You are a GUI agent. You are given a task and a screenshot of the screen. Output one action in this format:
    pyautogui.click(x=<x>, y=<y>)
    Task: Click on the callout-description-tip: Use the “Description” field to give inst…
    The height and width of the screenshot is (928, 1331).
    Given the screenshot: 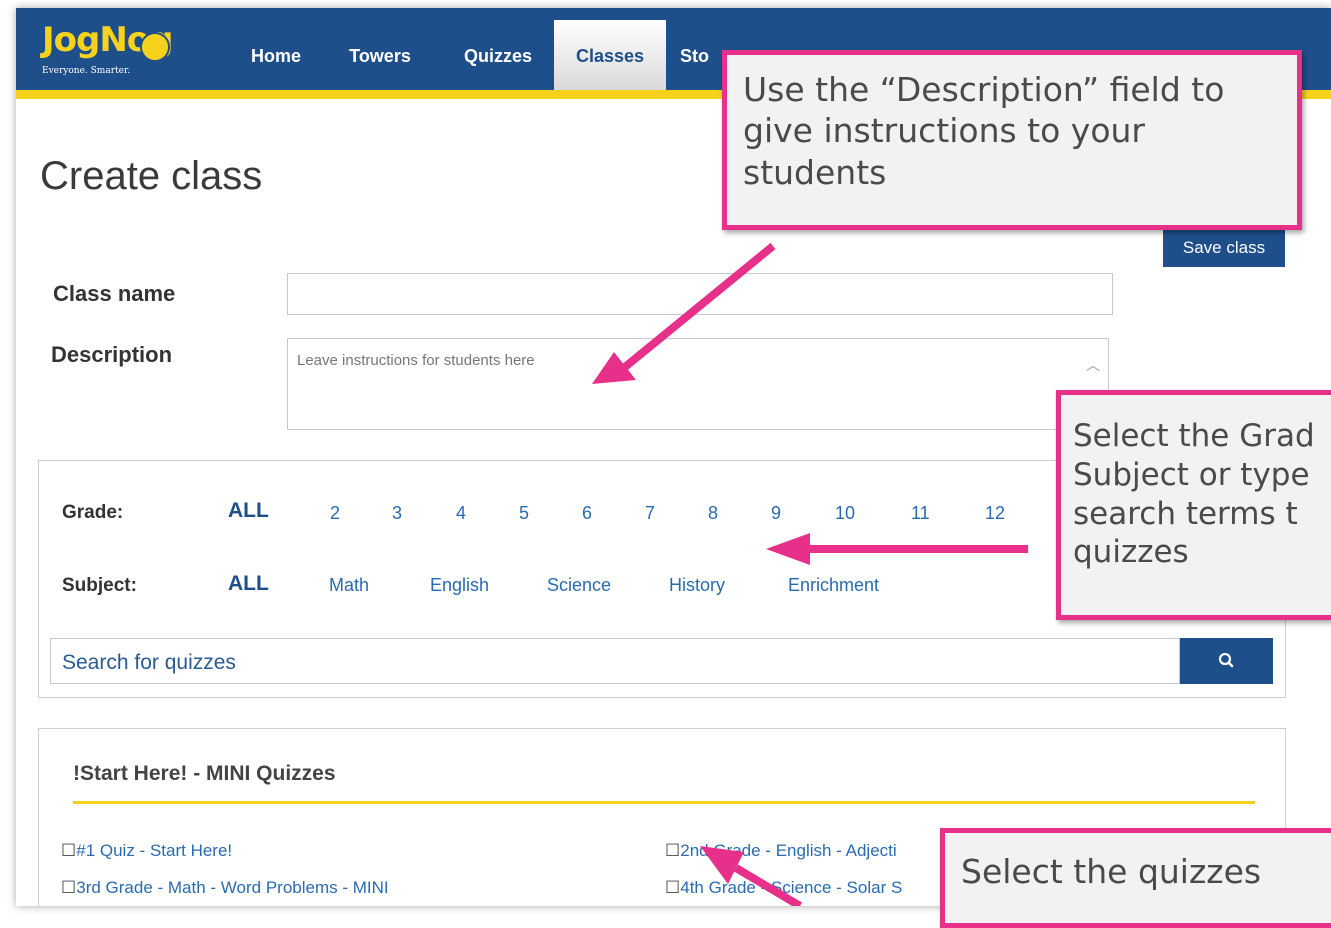 What is the action you would take?
    pyautogui.click(x=1012, y=140)
    